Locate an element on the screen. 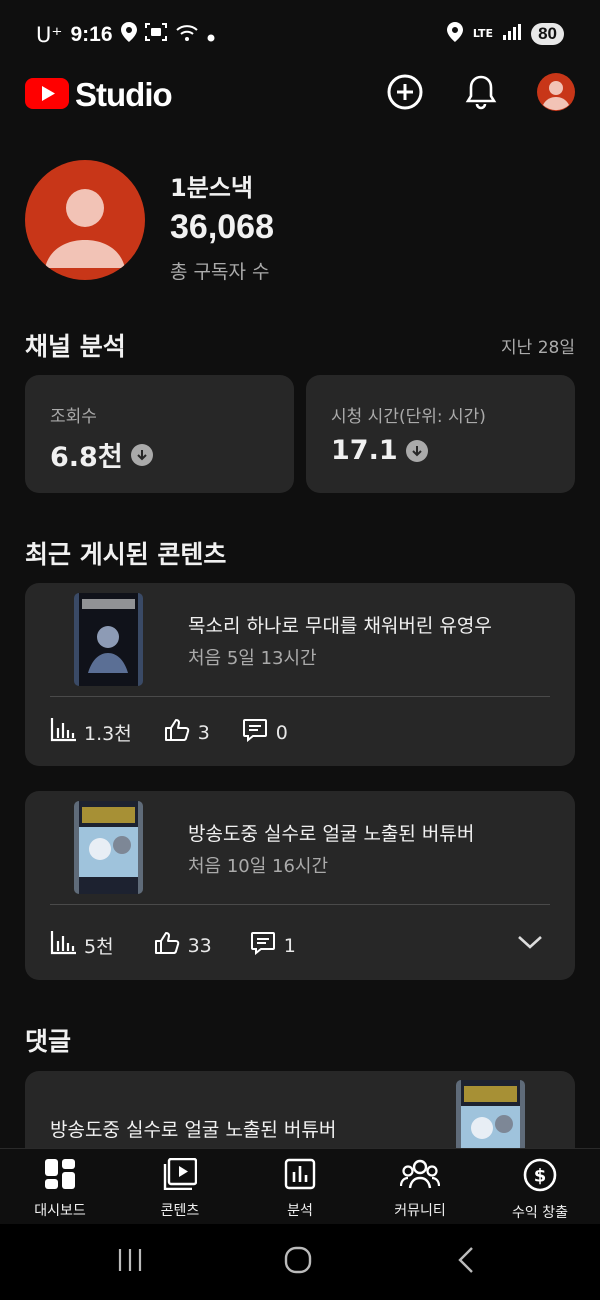 This screenshot has width=600, height=1300. analytics-icon is located at coordinates (300, 1176).